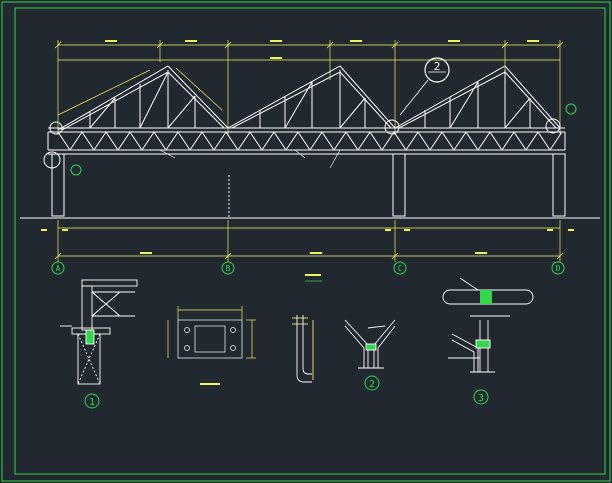 Image resolution: width=612 pixels, height=483 pixels. I want to click on anchor-bolt-detail, so click(303, 349).